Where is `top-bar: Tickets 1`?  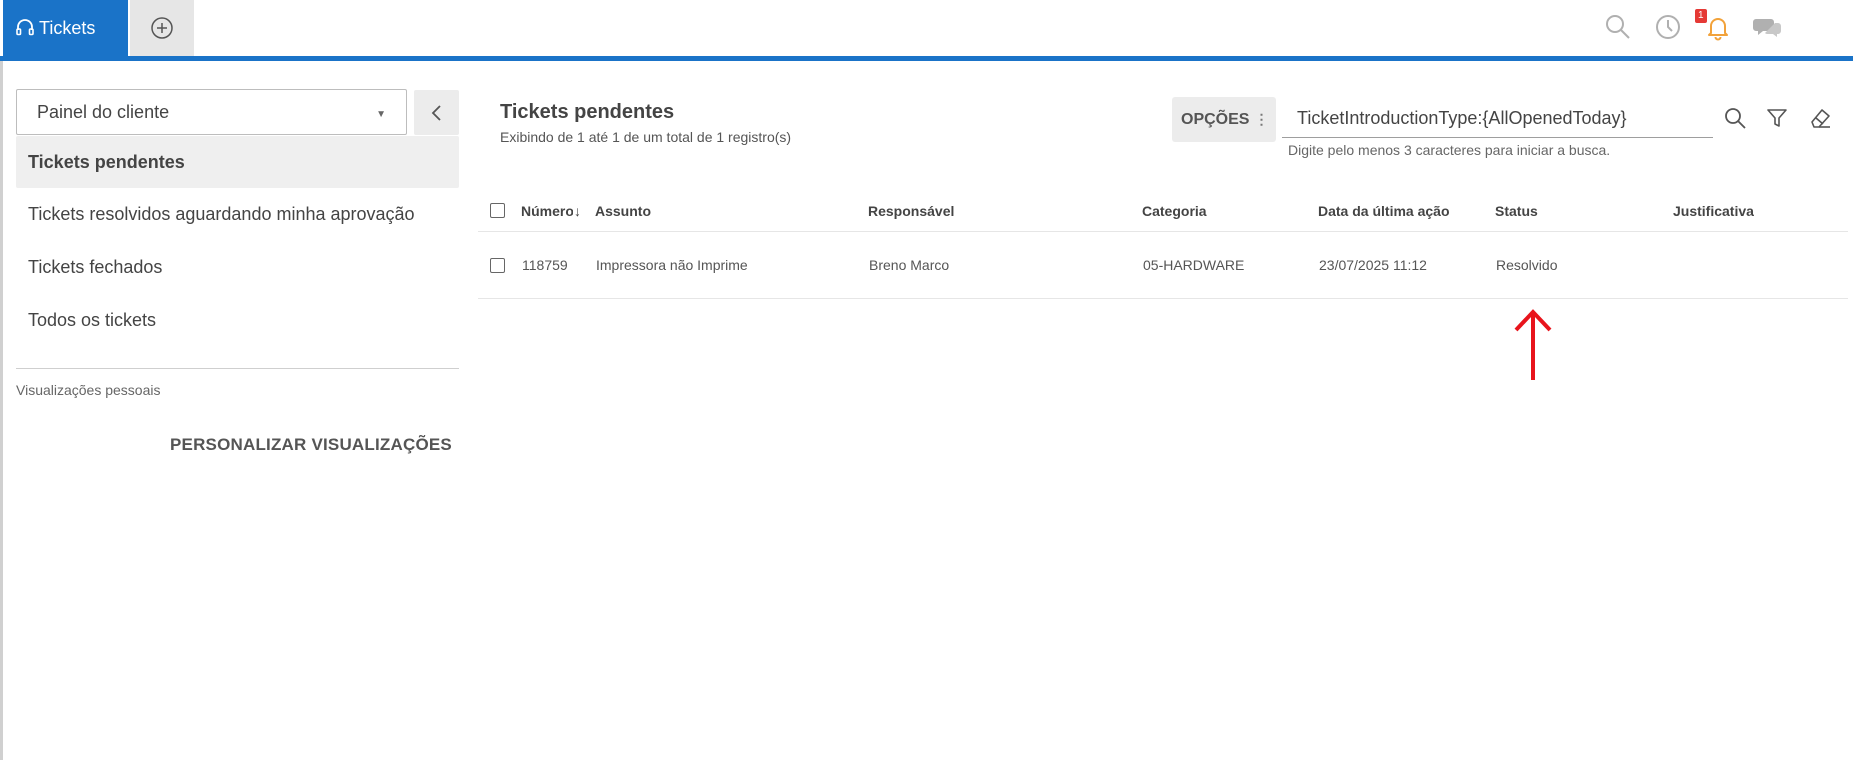 top-bar: Tickets 1 is located at coordinates (926, 30).